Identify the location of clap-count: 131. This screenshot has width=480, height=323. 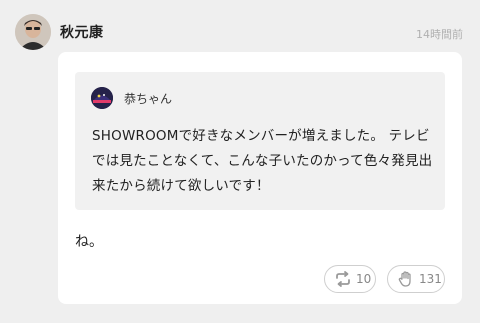
(430, 279).